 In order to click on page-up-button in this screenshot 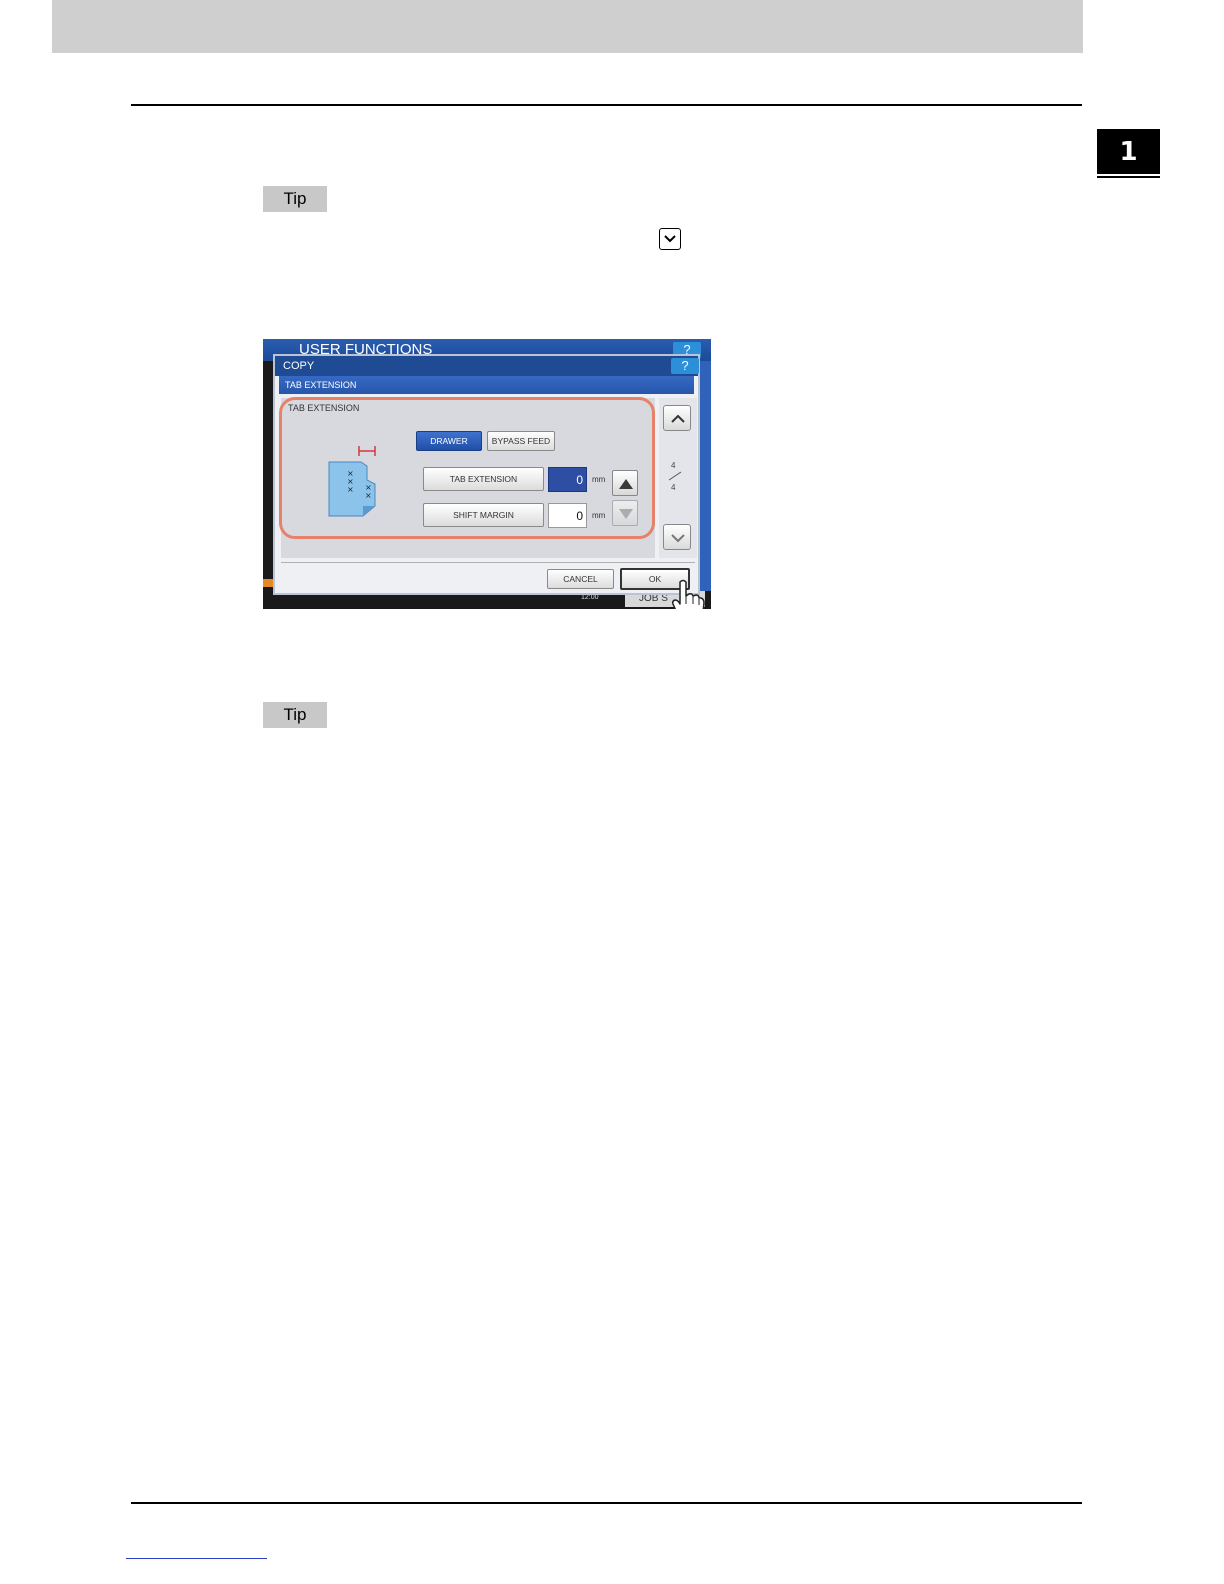, I will do `click(677, 418)`.